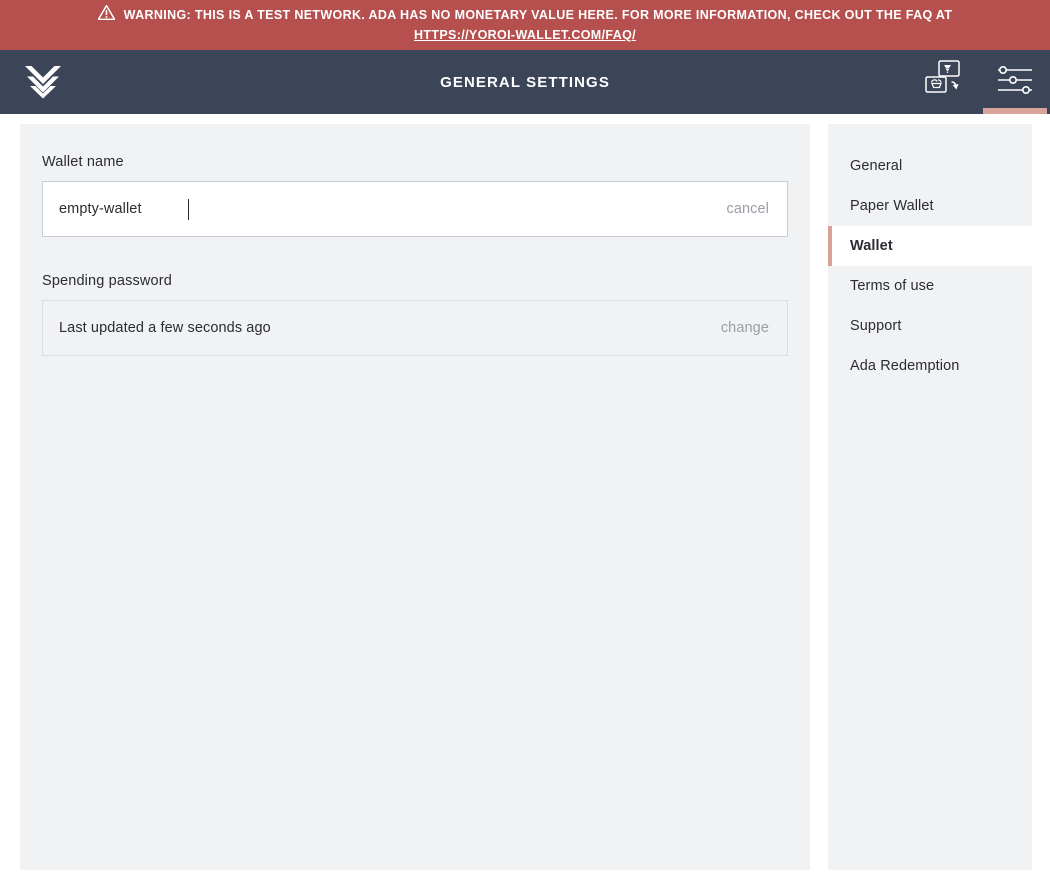 This screenshot has width=1050, height=888. I want to click on menu-item-general: General, so click(930, 166).